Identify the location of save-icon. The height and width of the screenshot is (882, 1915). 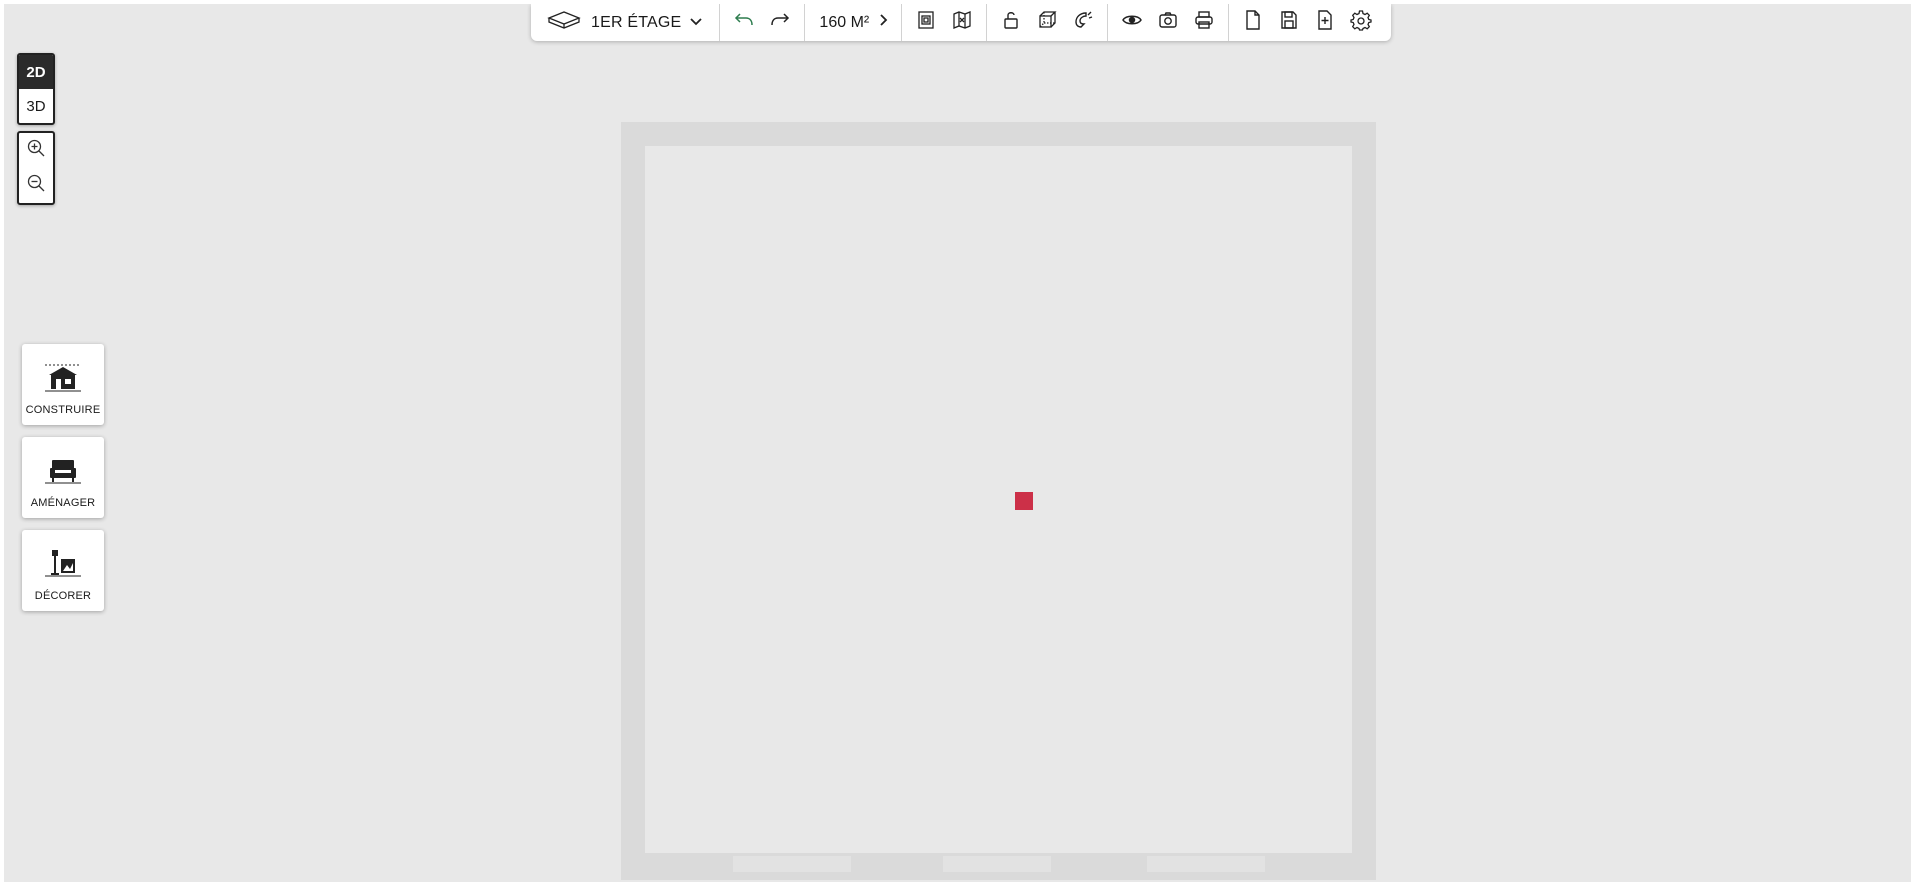
(1289, 22).